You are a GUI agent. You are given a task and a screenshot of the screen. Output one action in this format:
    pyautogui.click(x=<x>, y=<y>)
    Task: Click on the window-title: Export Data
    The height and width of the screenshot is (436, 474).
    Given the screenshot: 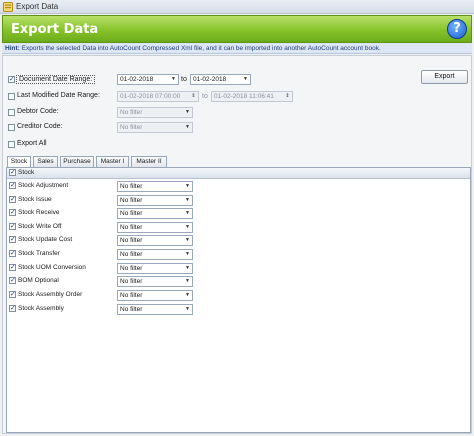 What is the action you would take?
    pyautogui.click(x=37, y=6)
    